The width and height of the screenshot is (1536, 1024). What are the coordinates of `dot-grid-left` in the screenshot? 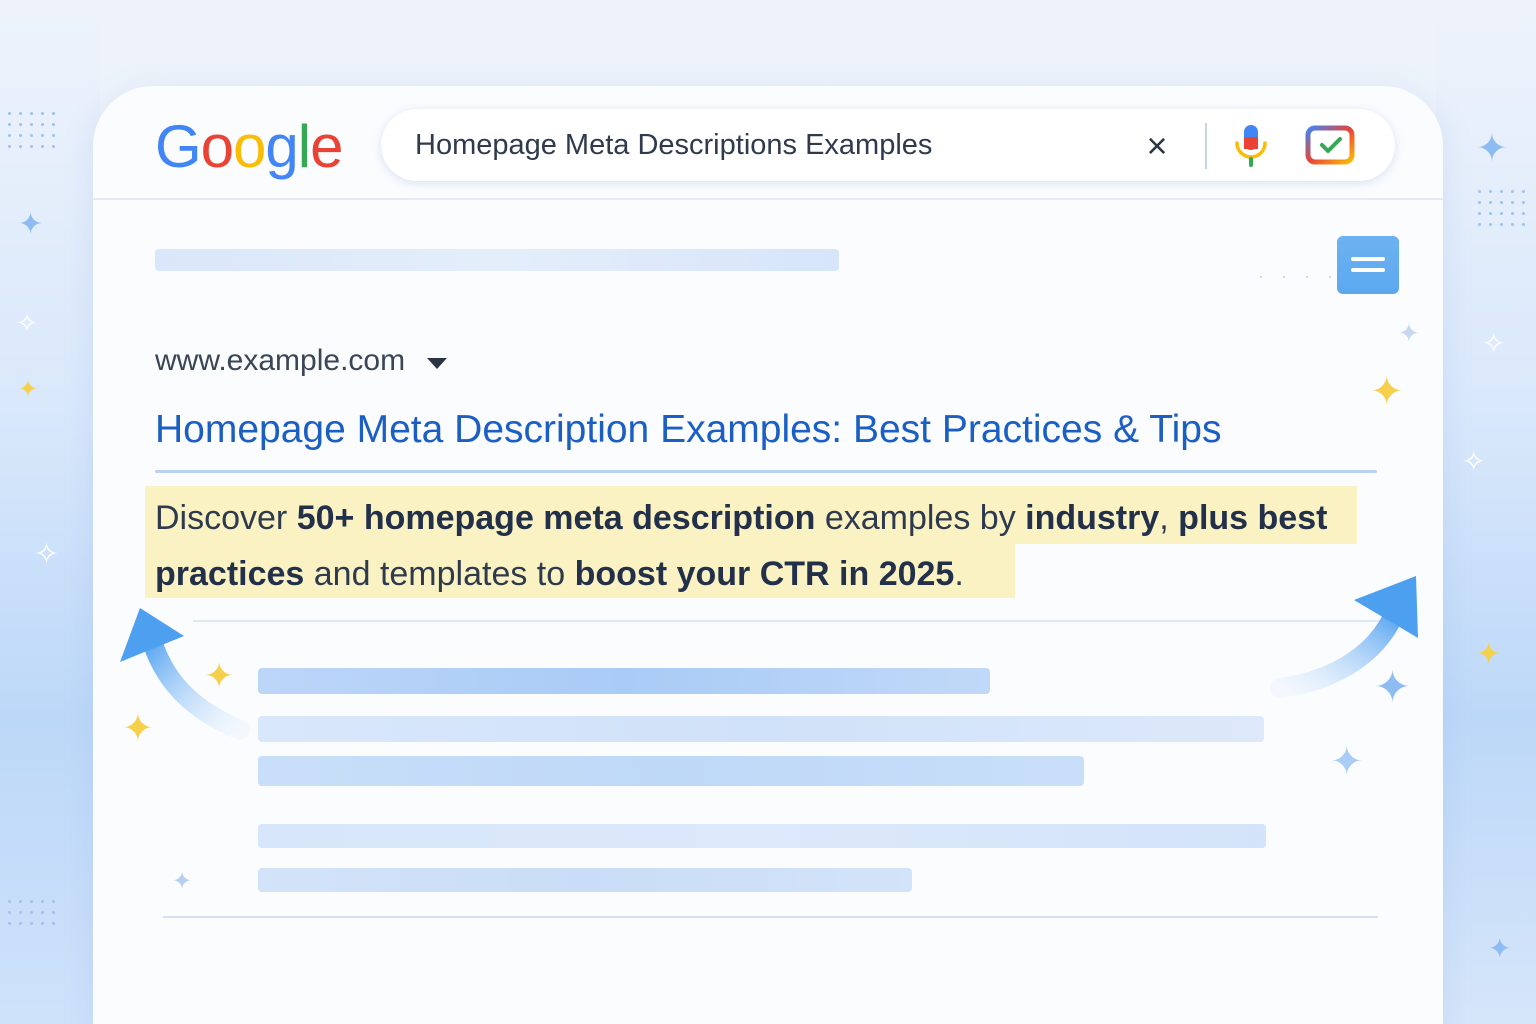 It's located at (31, 130).